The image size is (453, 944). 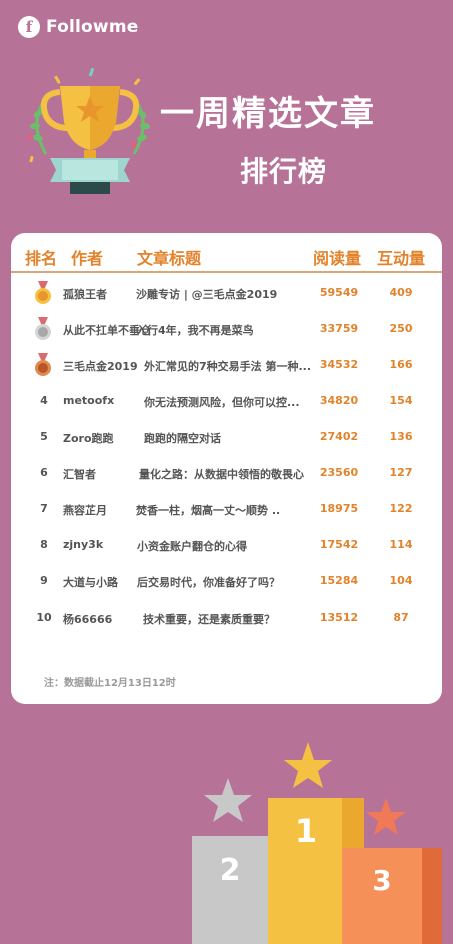 What do you see at coordinates (401, 328) in the screenshot?
I see `interaction-count: 250` at bounding box center [401, 328].